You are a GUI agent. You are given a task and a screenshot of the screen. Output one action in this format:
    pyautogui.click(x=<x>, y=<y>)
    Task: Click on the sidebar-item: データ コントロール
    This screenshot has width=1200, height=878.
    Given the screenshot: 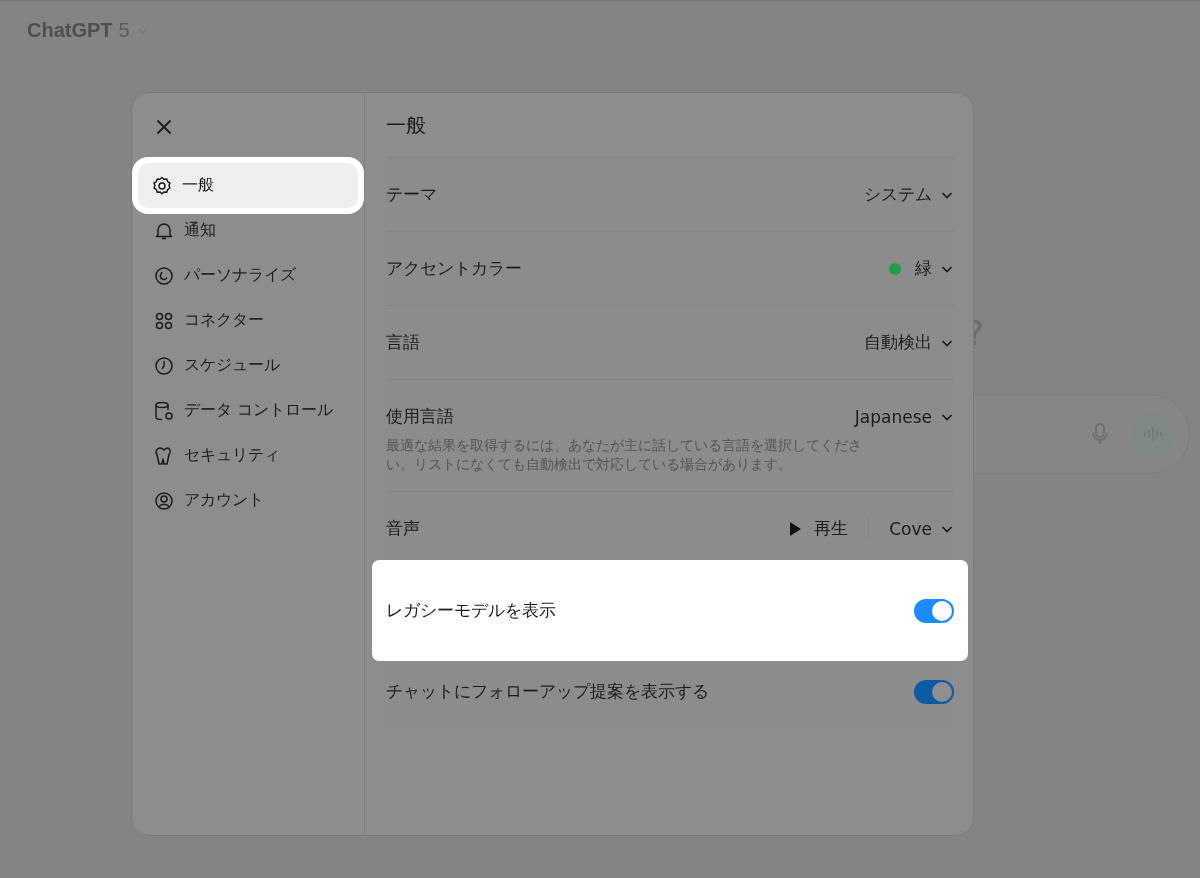 What is the action you would take?
    pyautogui.click(x=248, y=410)
    